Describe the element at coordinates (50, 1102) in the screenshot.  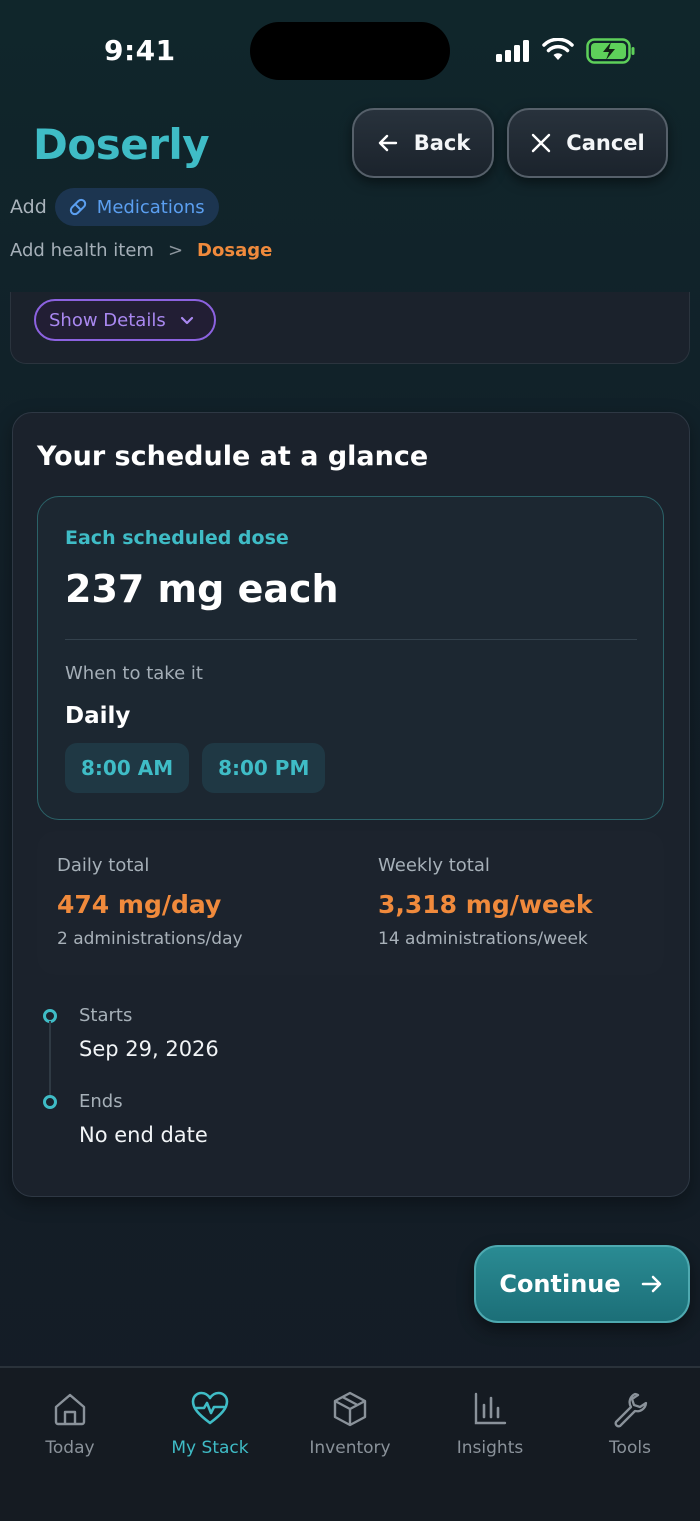
I see `timeline-dot-end` at that location.